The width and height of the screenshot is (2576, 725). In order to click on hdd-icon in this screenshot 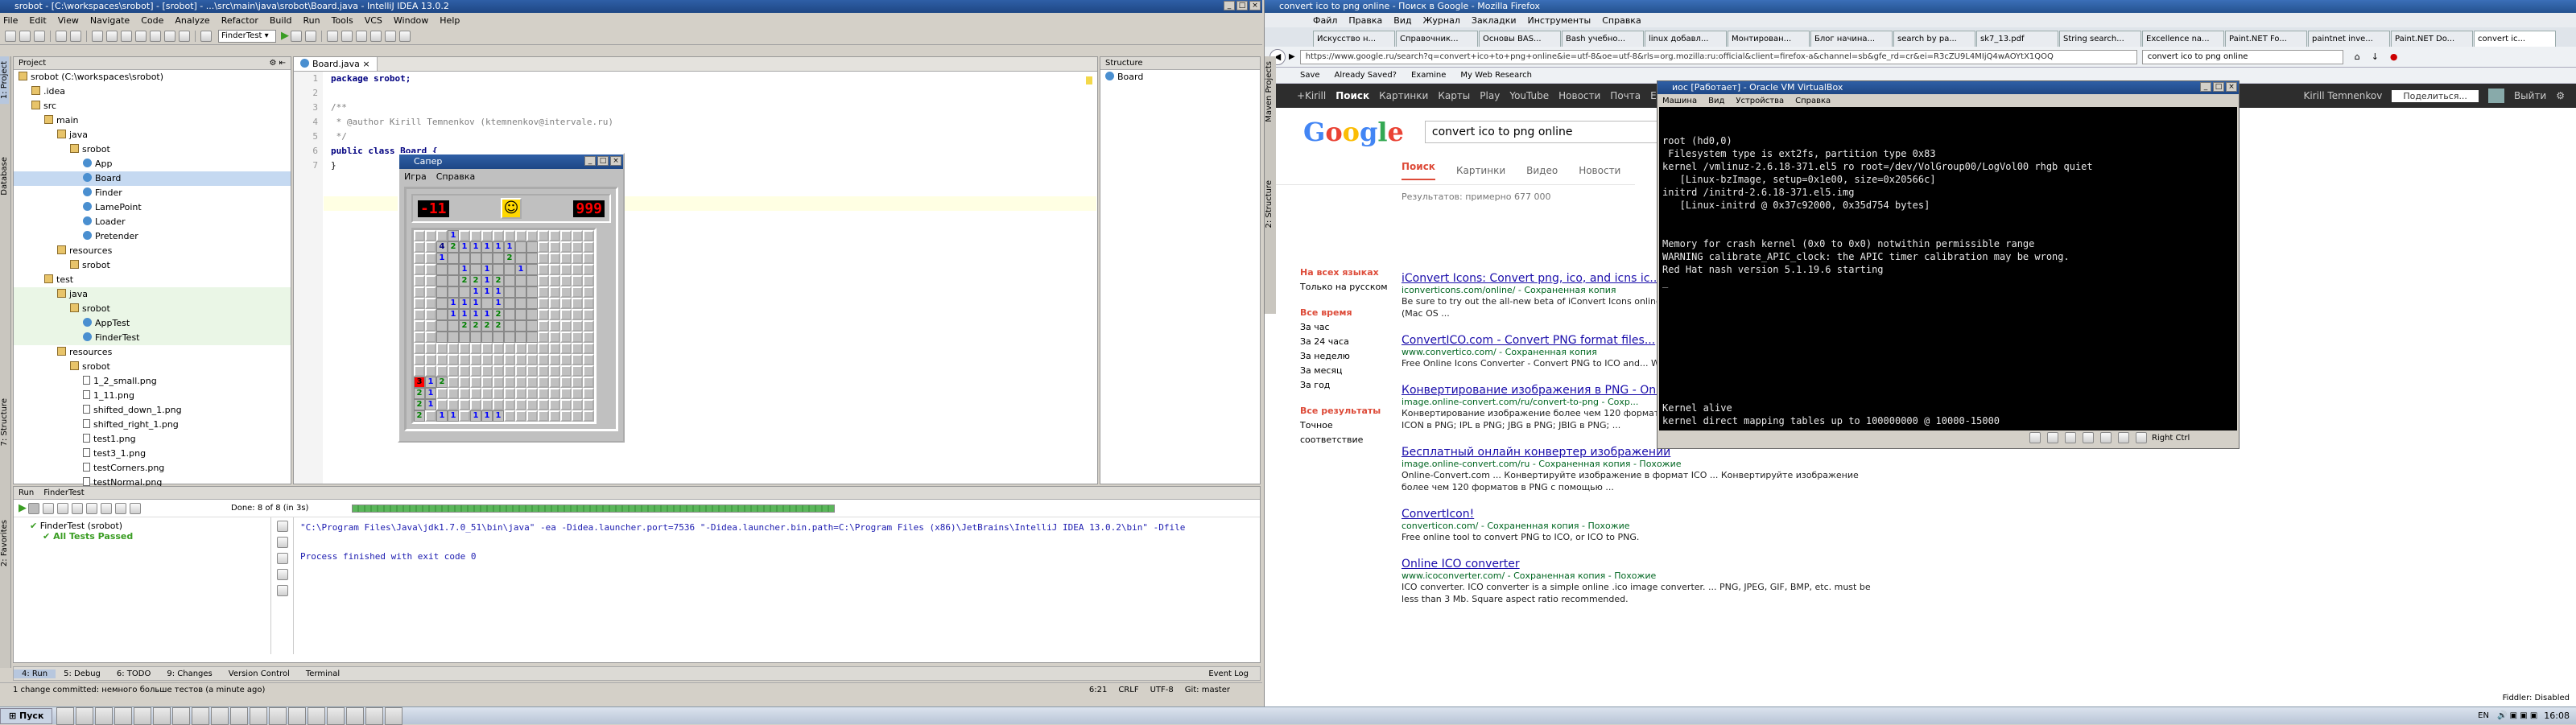, I will do `click(2035, 437)`.